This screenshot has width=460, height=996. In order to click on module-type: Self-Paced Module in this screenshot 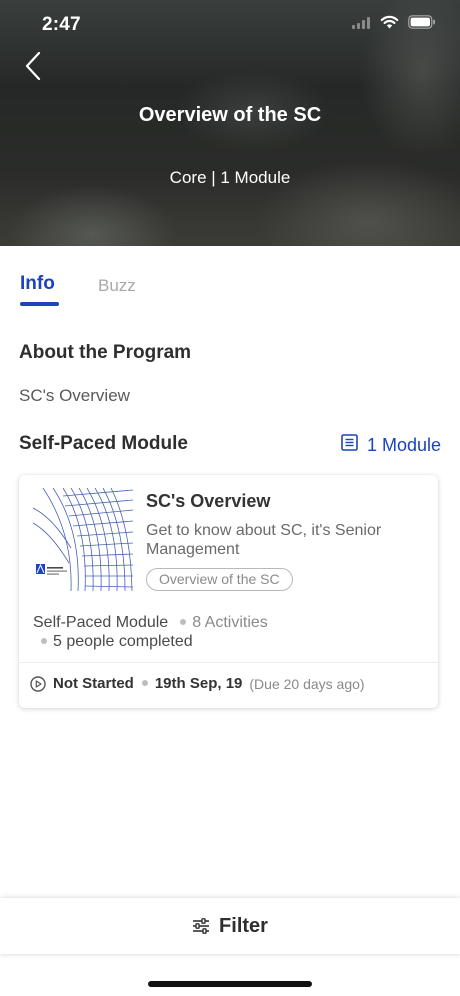, I will do `click(101, 622)`.